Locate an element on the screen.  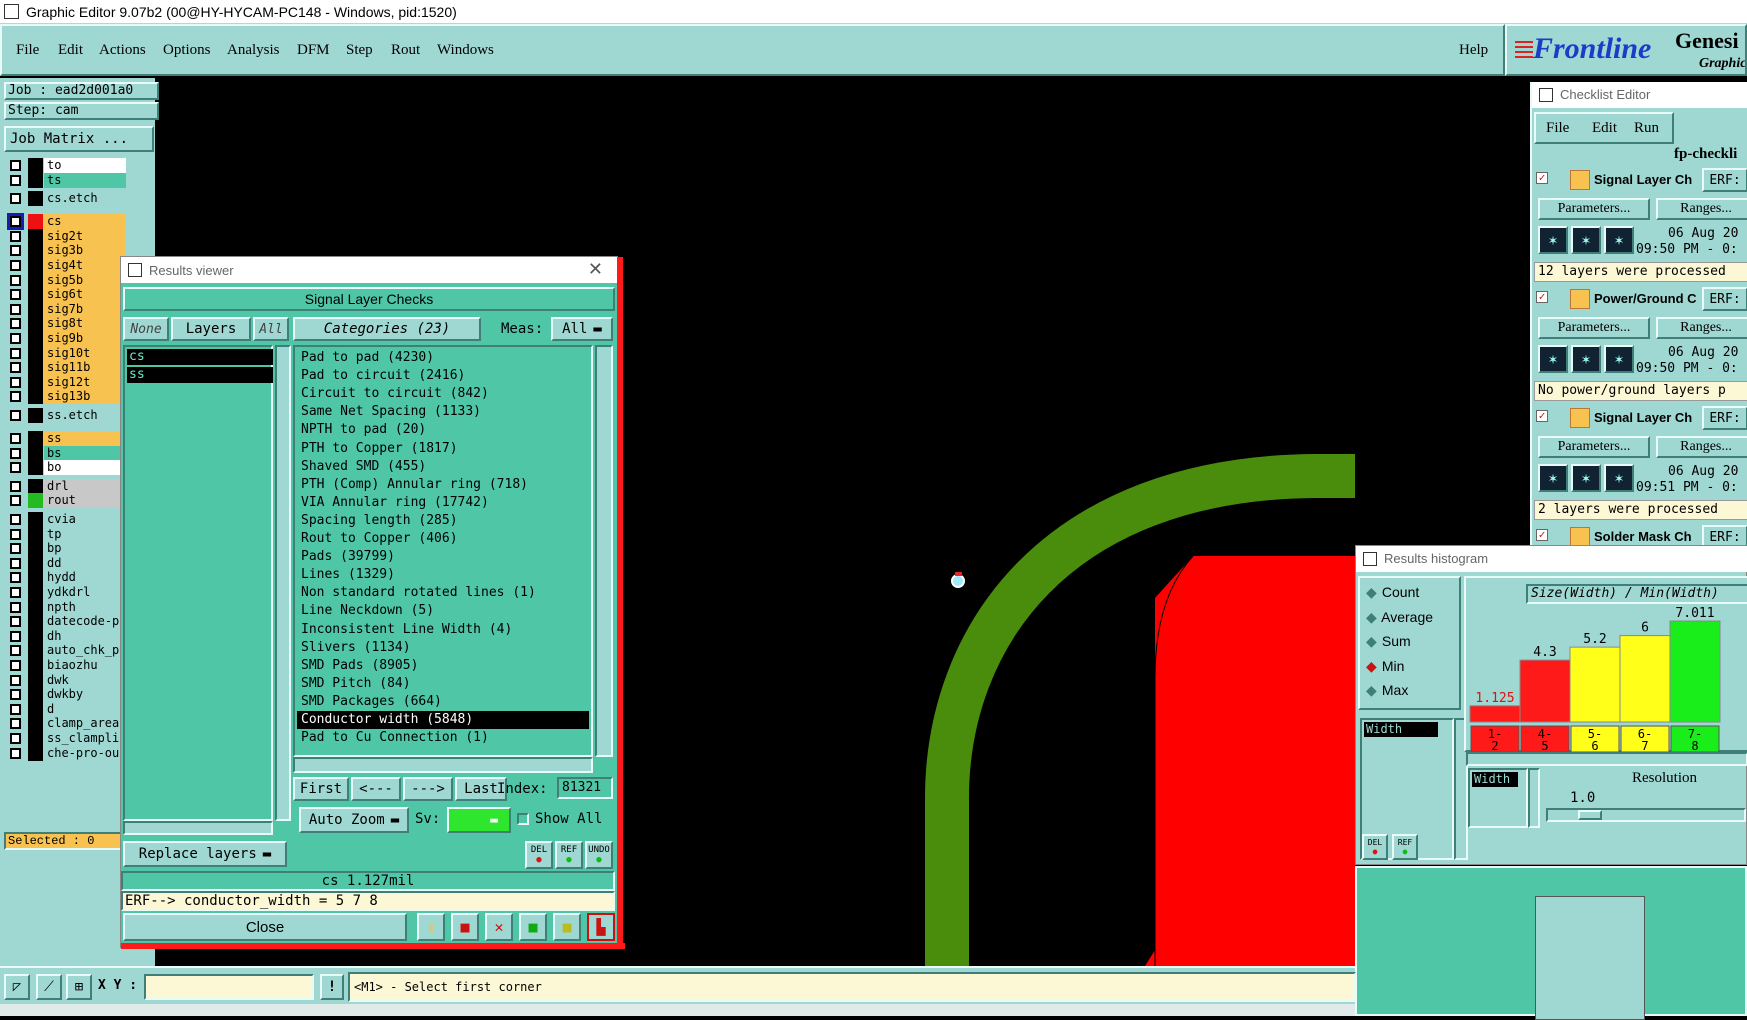
check-name: Power/Ground C is located at coordinates (1645, 298).